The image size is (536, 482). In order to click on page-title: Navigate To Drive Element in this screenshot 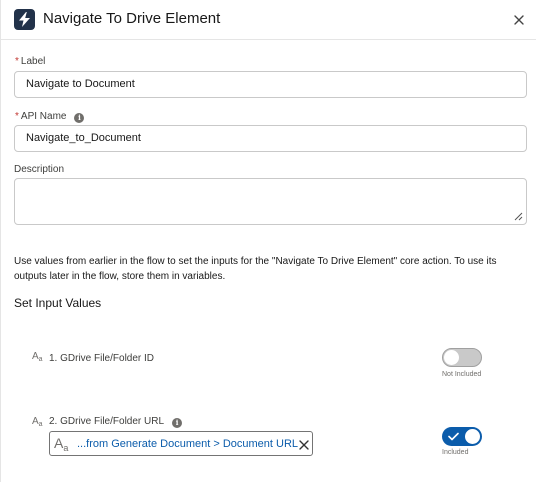, I will do `click(132, 18)`.